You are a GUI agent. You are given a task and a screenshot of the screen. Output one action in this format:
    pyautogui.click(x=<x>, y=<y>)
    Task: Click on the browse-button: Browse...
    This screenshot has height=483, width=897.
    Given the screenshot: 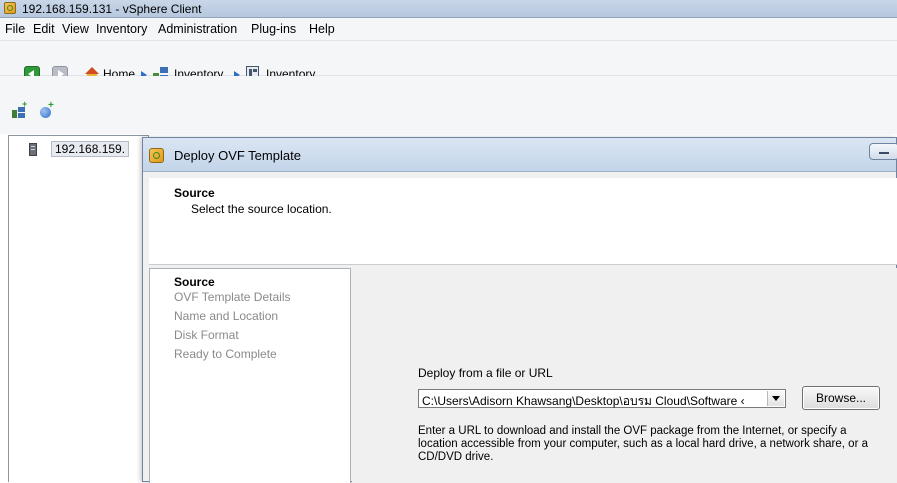 What is the action you would take?
    pyautogui.click(x=841, y=398)
    